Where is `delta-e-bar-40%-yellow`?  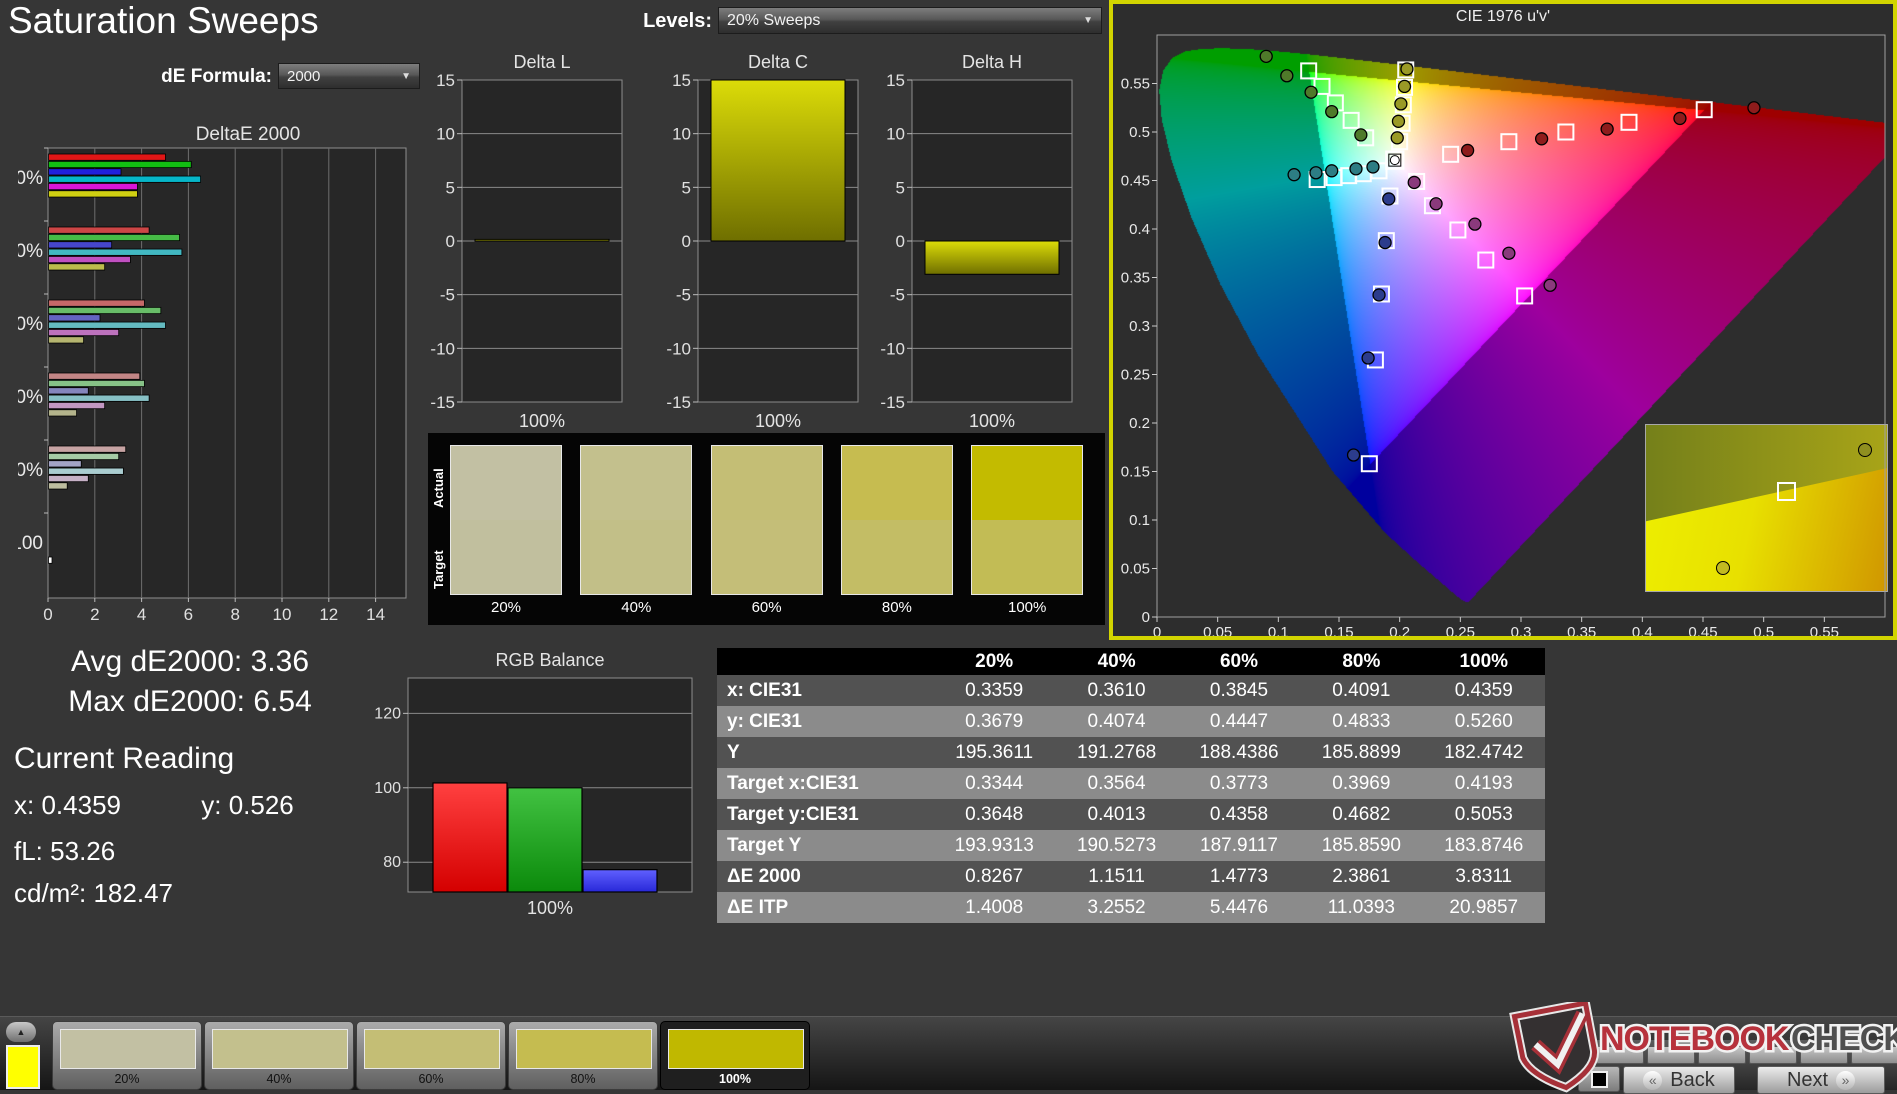
delta-e-bar-40%-yellow is located at coordinates (62, 413).